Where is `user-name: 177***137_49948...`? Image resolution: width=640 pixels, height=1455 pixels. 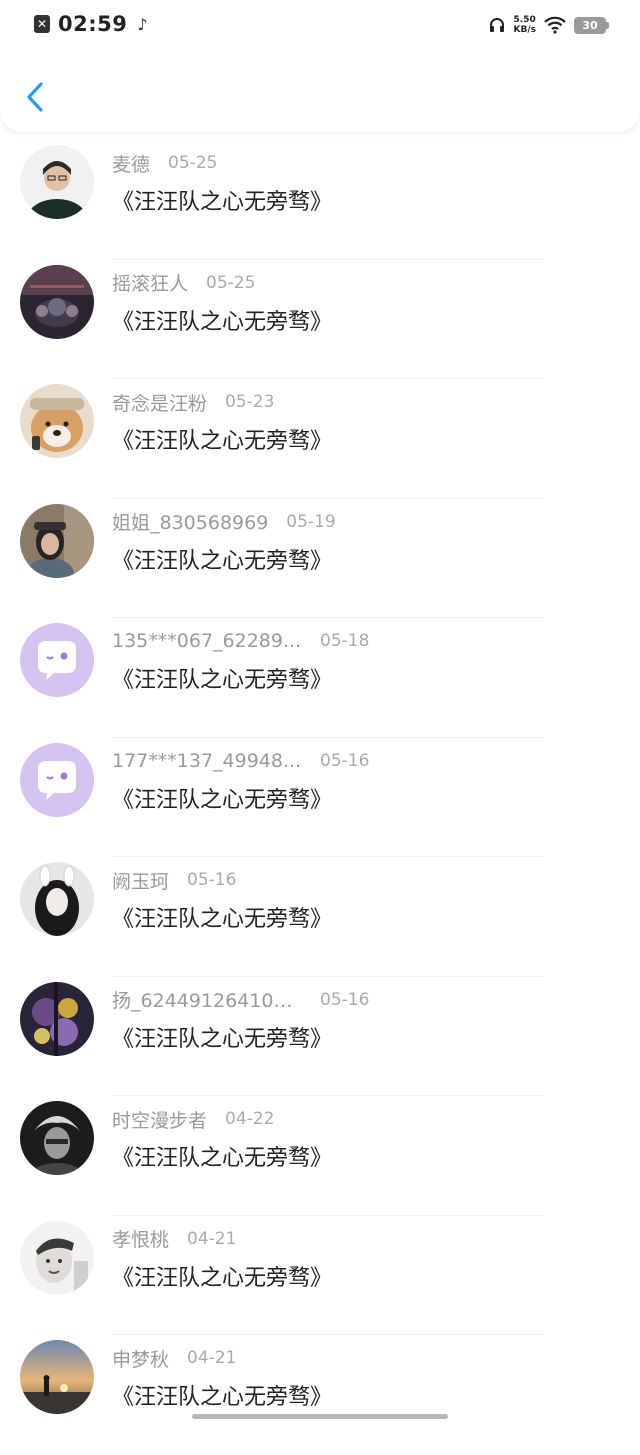
user-name: 177***137_49948... is located at coordinates (207, 761).